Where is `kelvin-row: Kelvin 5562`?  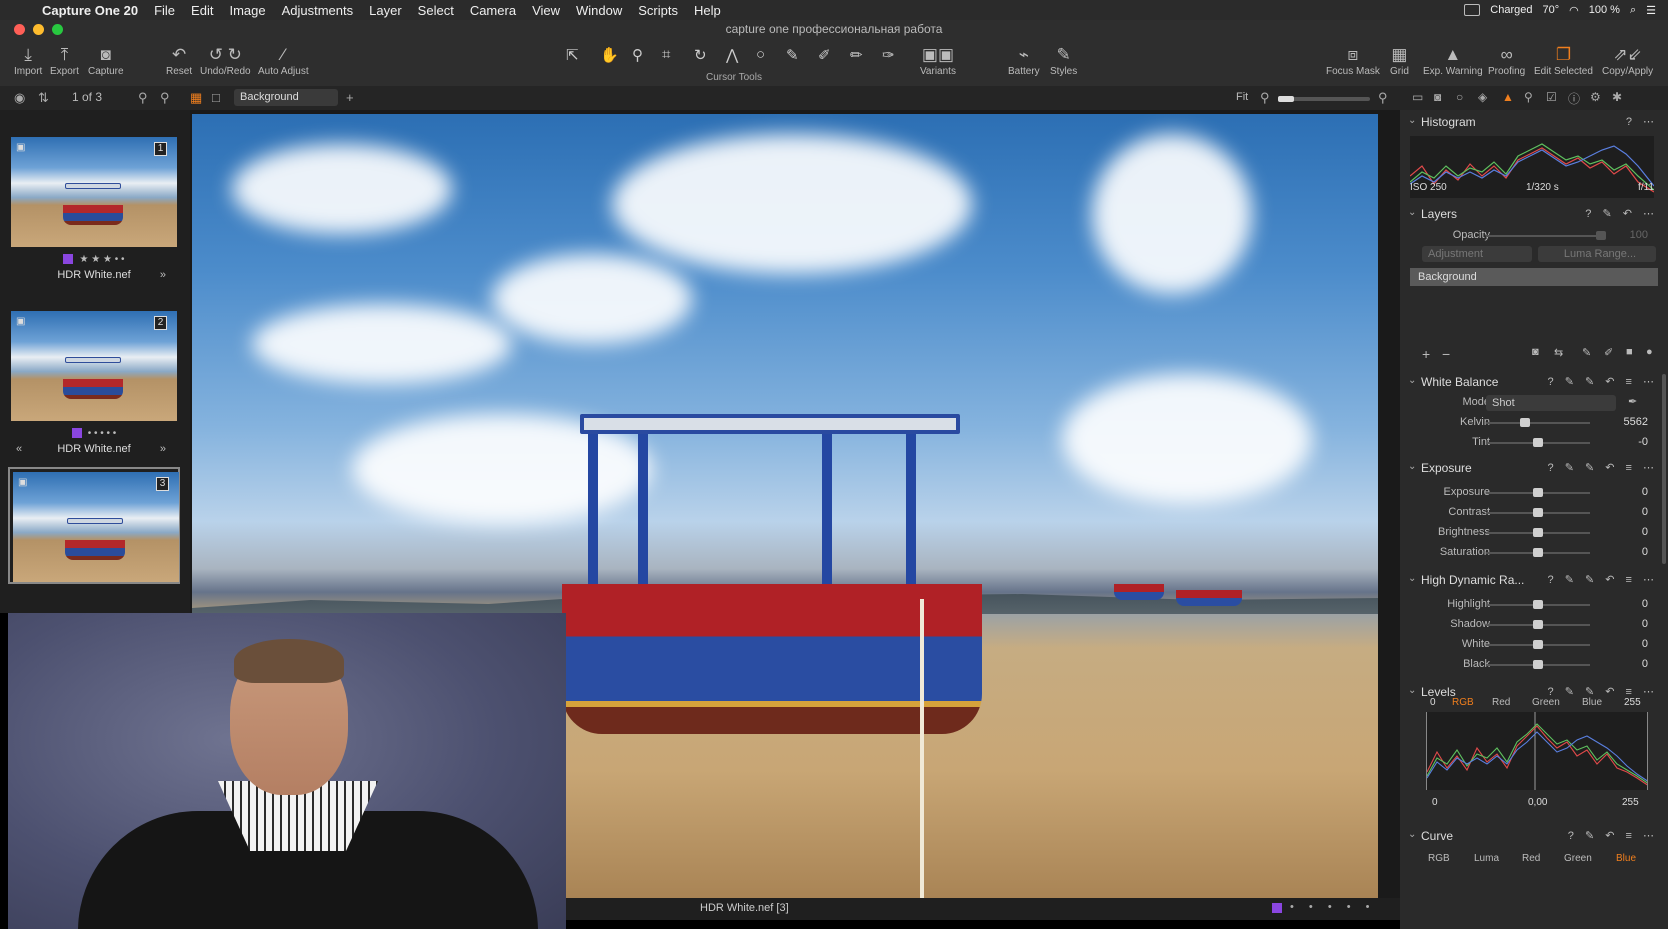 kelvin-row: Kelvin 5562 is located at coordinates (1534, 423).